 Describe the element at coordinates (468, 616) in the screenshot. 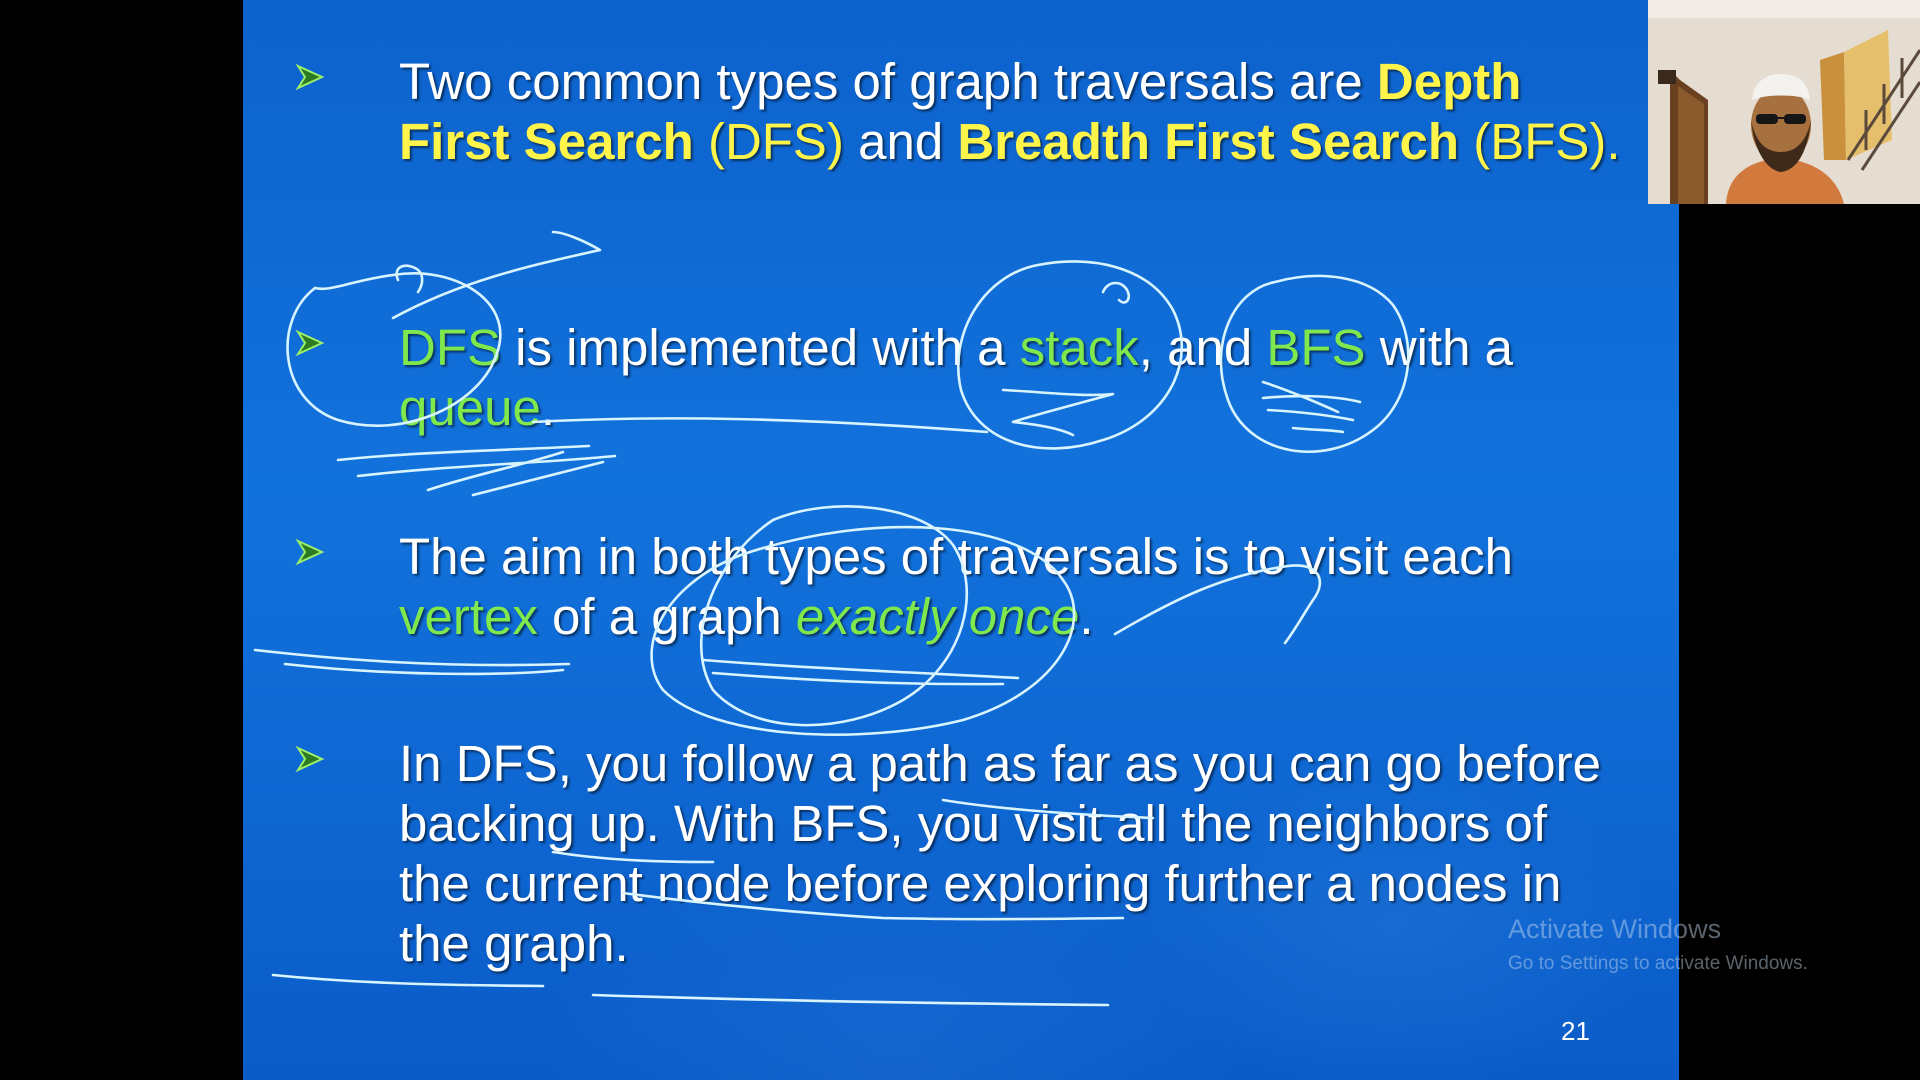

I see `bullet-text-segment: vertex` at that location.